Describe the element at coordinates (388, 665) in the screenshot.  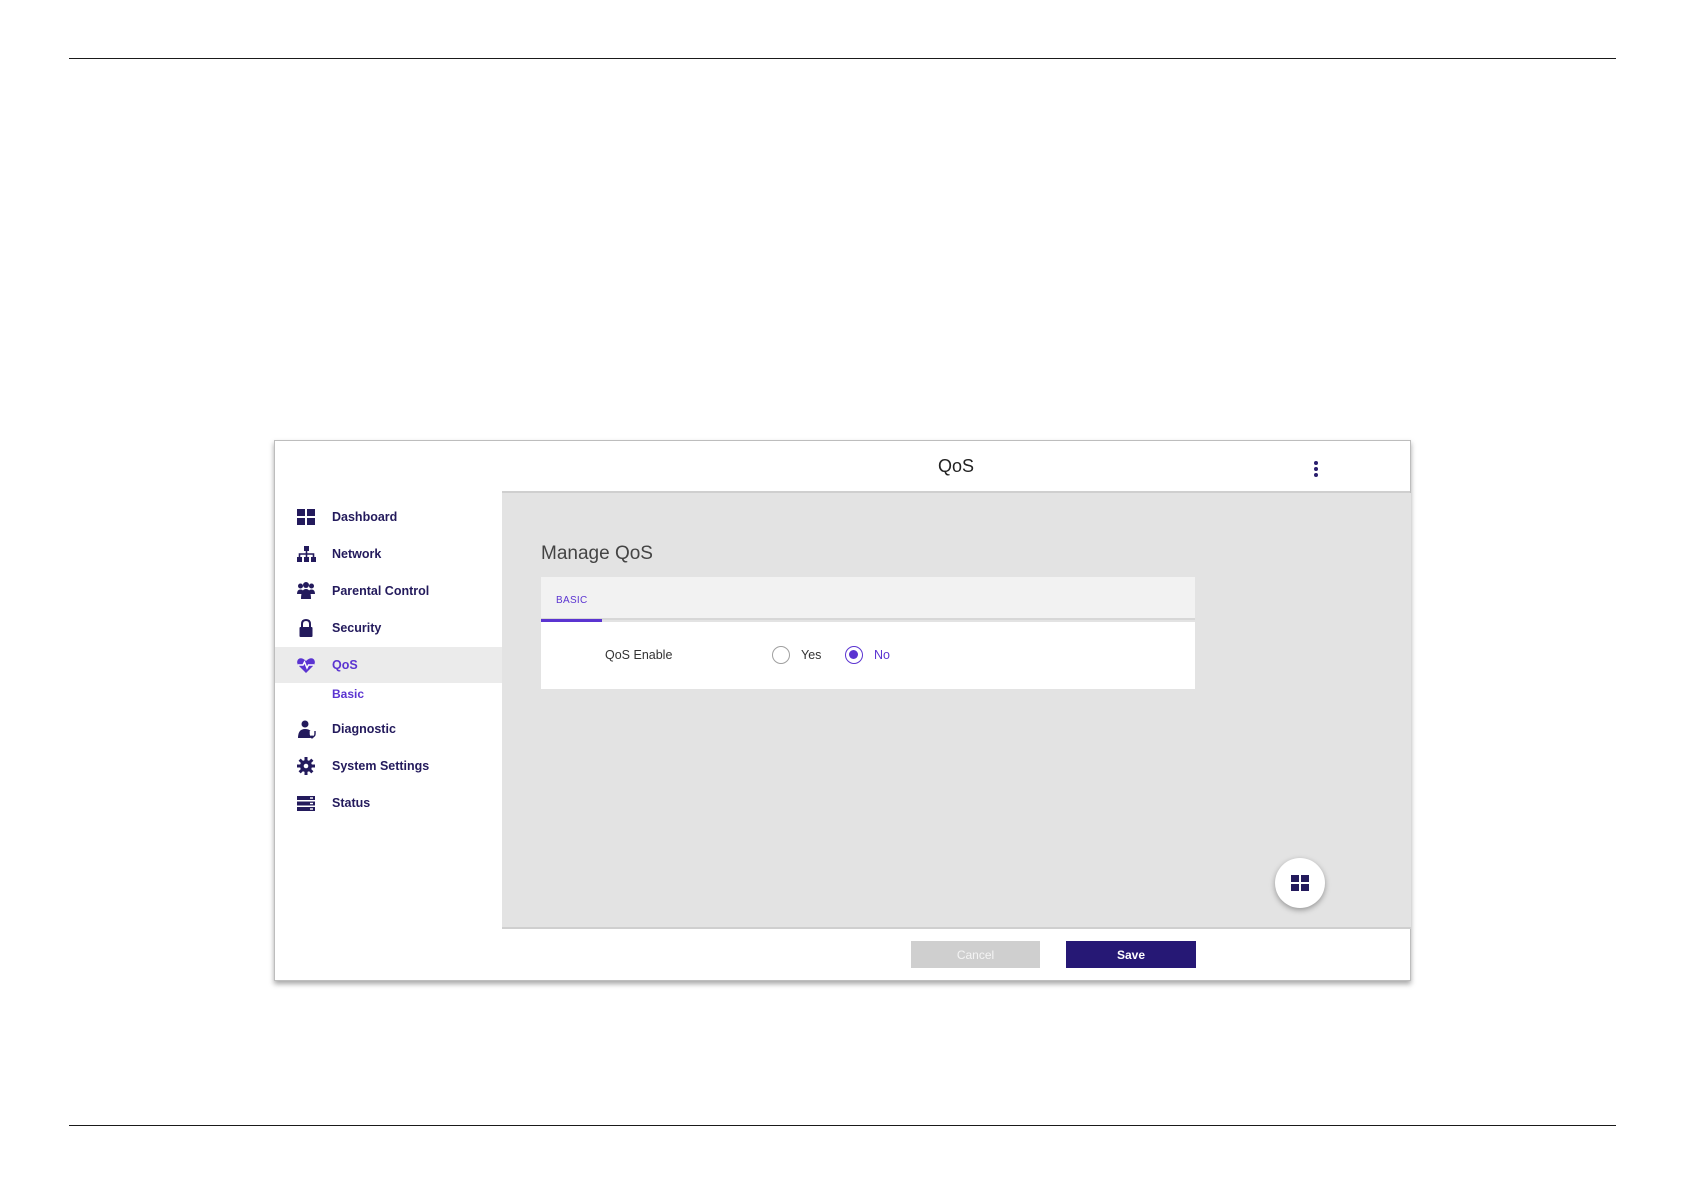
I see `sidebar-item-qos: QoS` at that location.